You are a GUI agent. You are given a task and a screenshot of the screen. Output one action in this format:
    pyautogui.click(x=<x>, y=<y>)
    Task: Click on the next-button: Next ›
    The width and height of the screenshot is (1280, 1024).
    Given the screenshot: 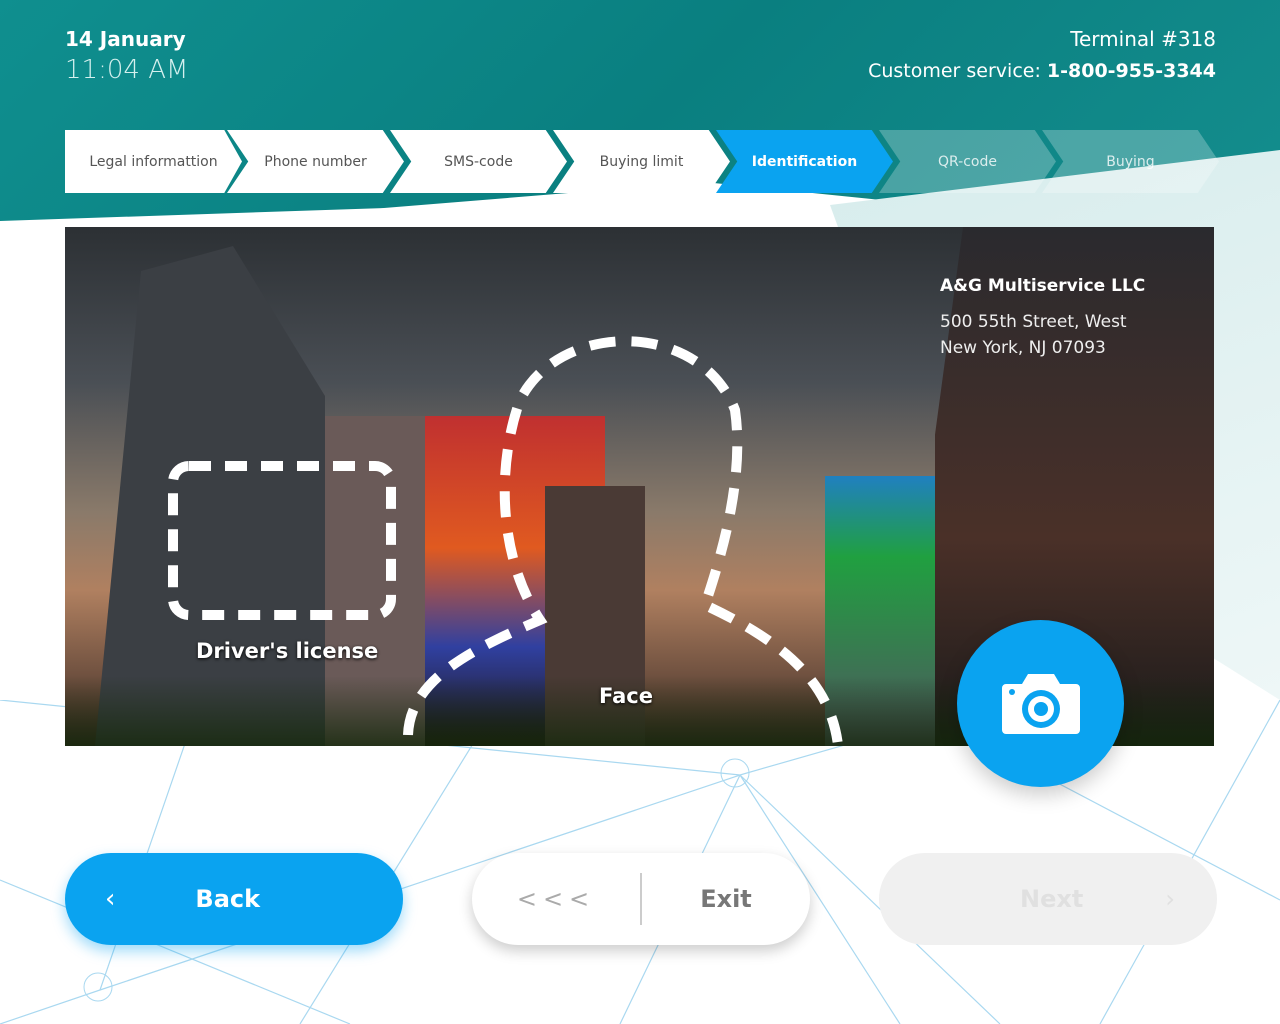 What is the action you would take?
    pyautogui.click(x=1048, y=899)
    